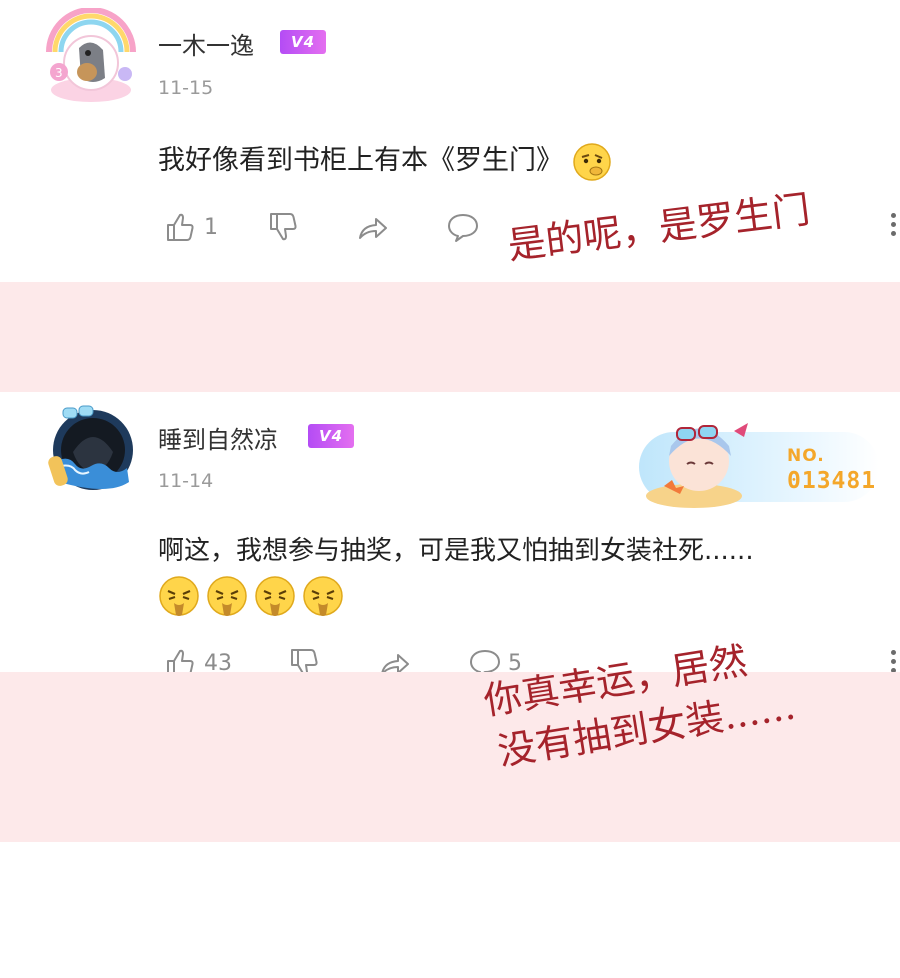 The width and height of the screenshot is (900, 978). I want to click on avatar-image, so click(90, 447).